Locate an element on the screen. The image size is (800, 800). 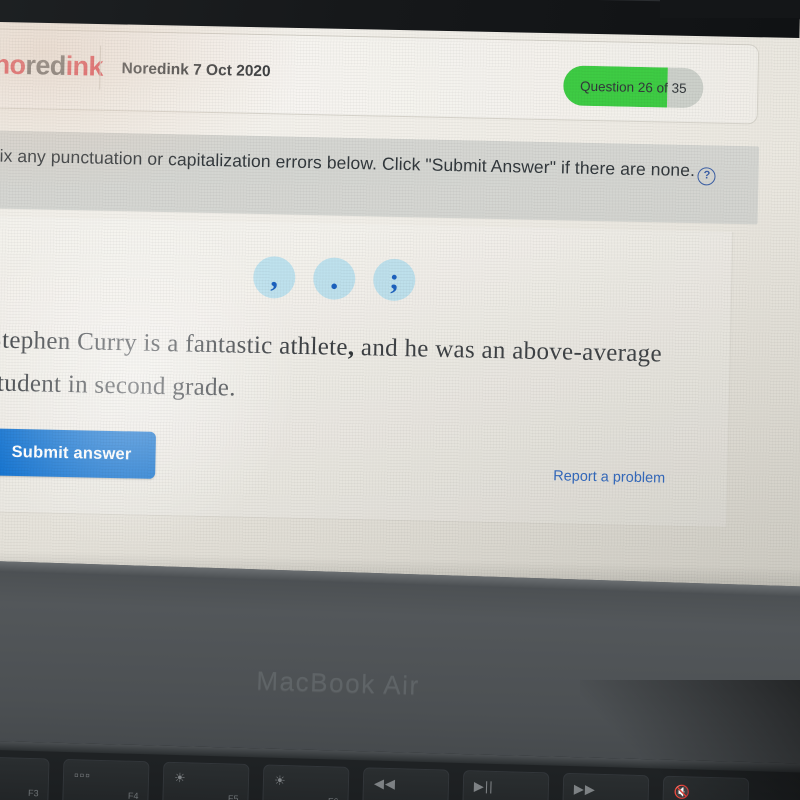
report-a-problem-link: Report a problem is located at coordinates (609, 477).